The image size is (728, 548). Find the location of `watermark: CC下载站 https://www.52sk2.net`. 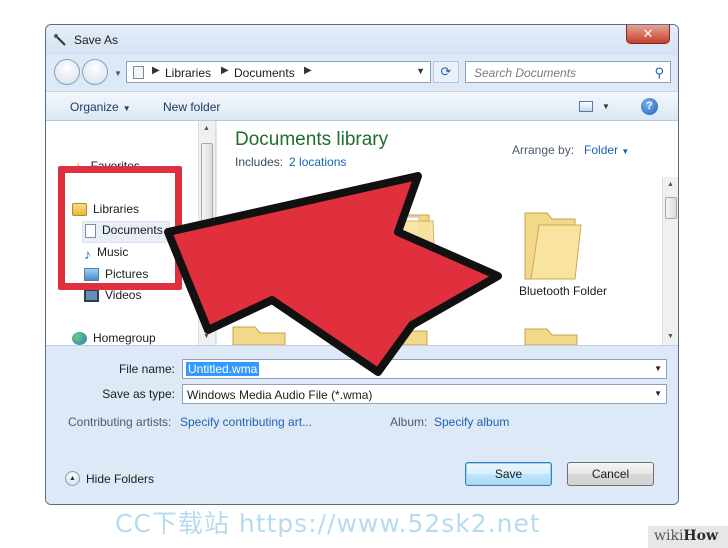

watermark: CC下载站 https://www.52sk2.net is located at coordinates (328, 523).